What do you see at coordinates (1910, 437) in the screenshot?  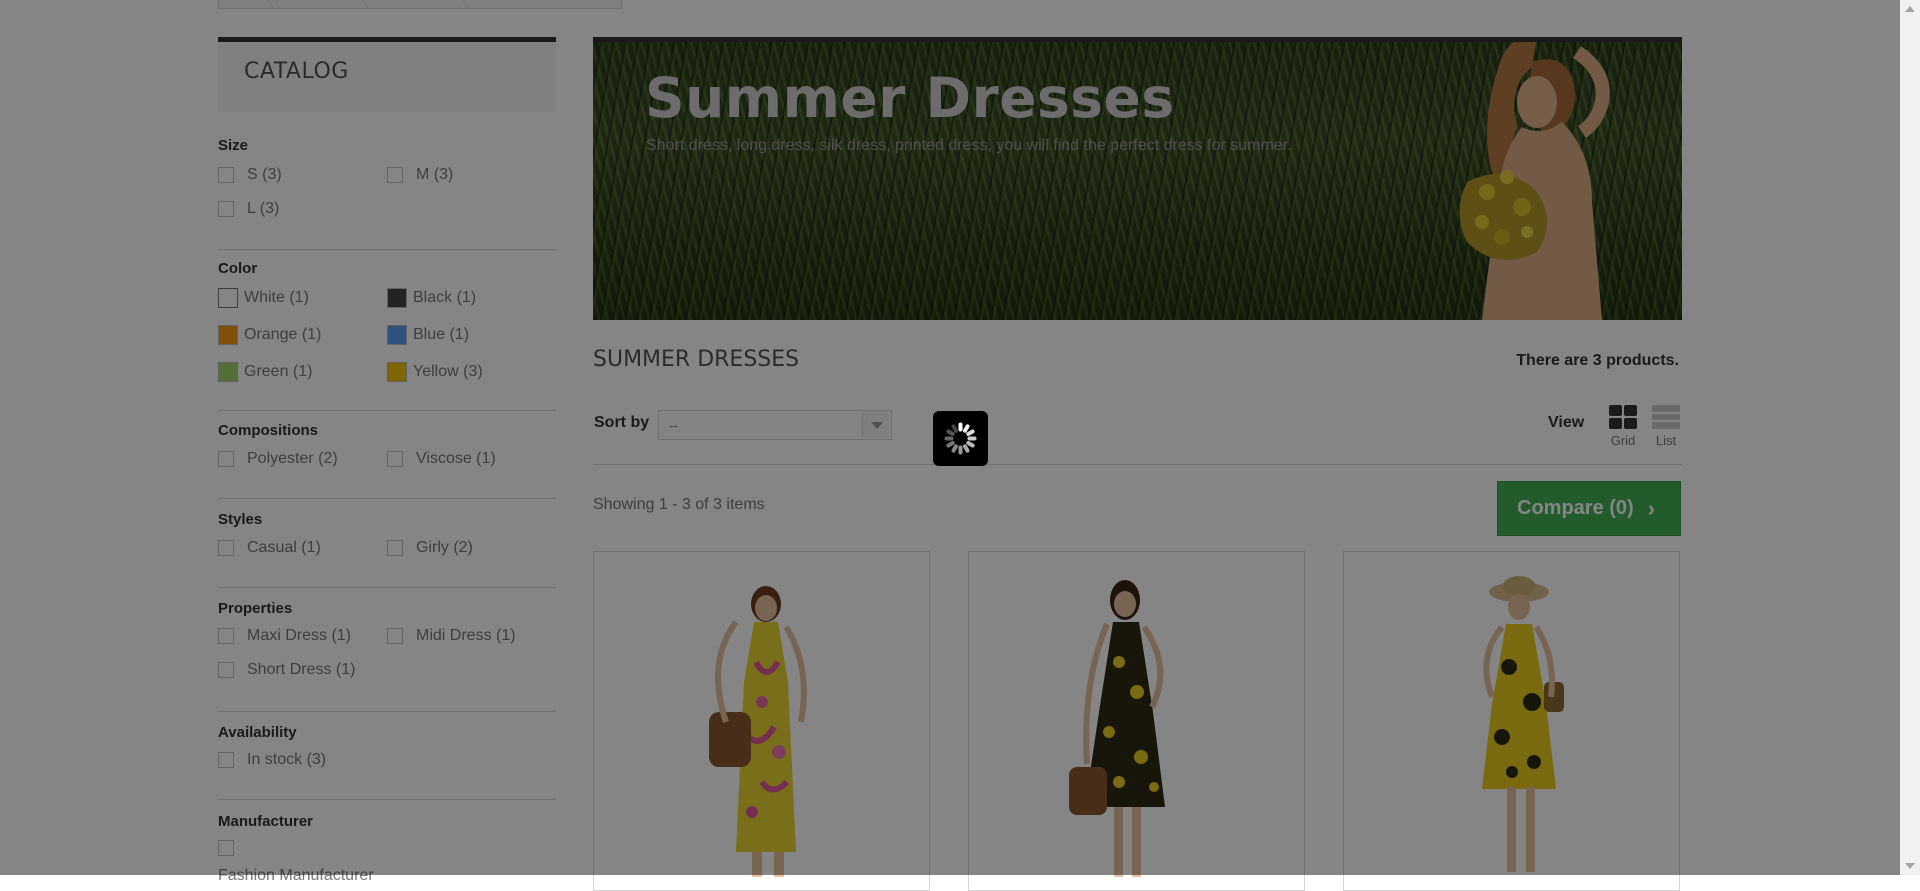 I see `vertical-scrollbar` at bounding box center [1910, 437].